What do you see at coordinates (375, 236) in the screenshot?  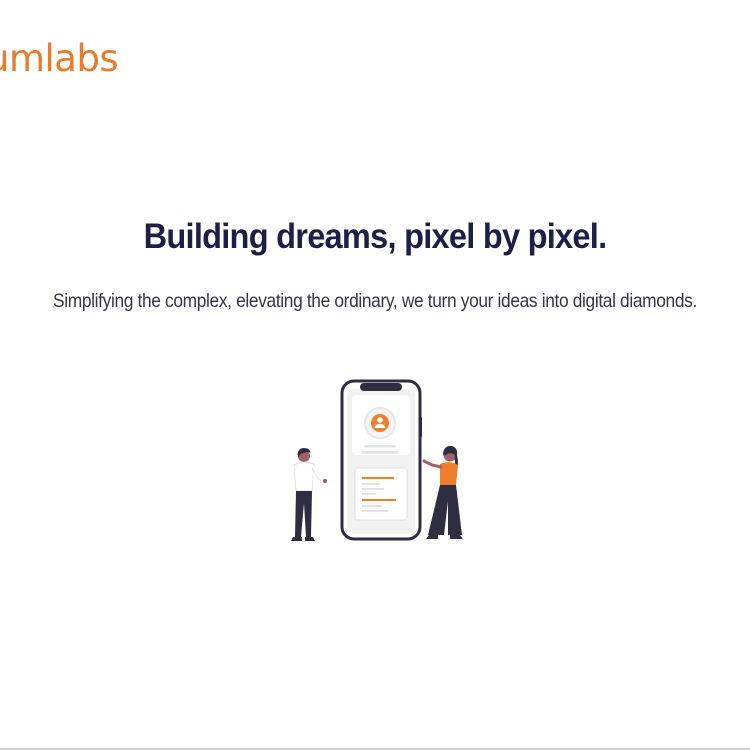 I see `hero-title: Building dreams, pixel by pixel.` at bounding box center [375, 236].